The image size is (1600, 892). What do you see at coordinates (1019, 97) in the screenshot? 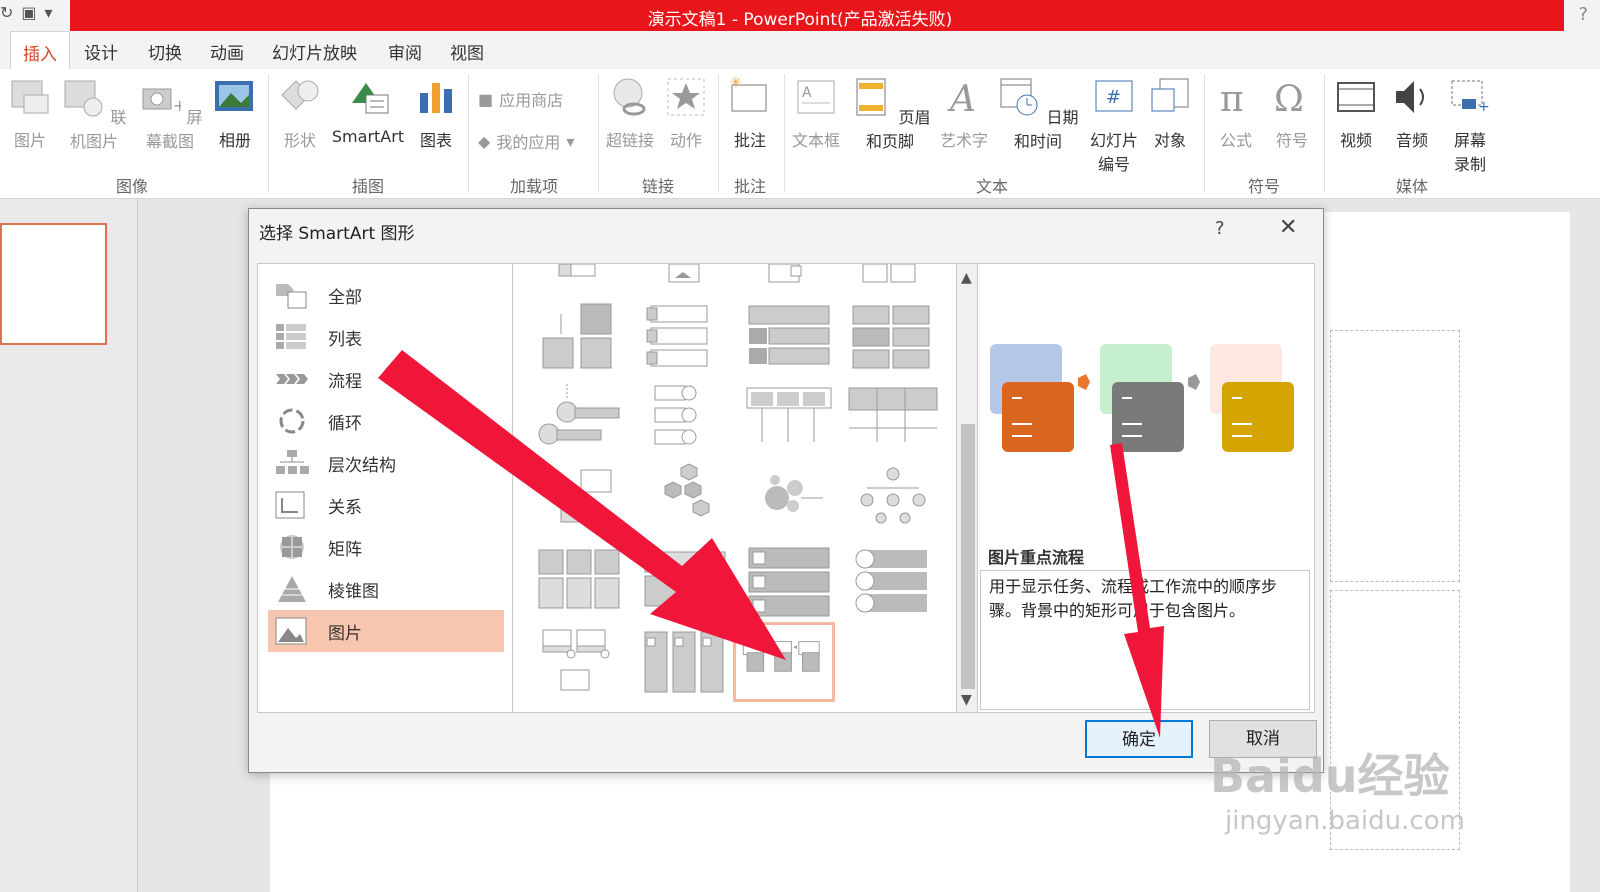
I see `calendar-clock-icon` at bounding box center [1019, 97].